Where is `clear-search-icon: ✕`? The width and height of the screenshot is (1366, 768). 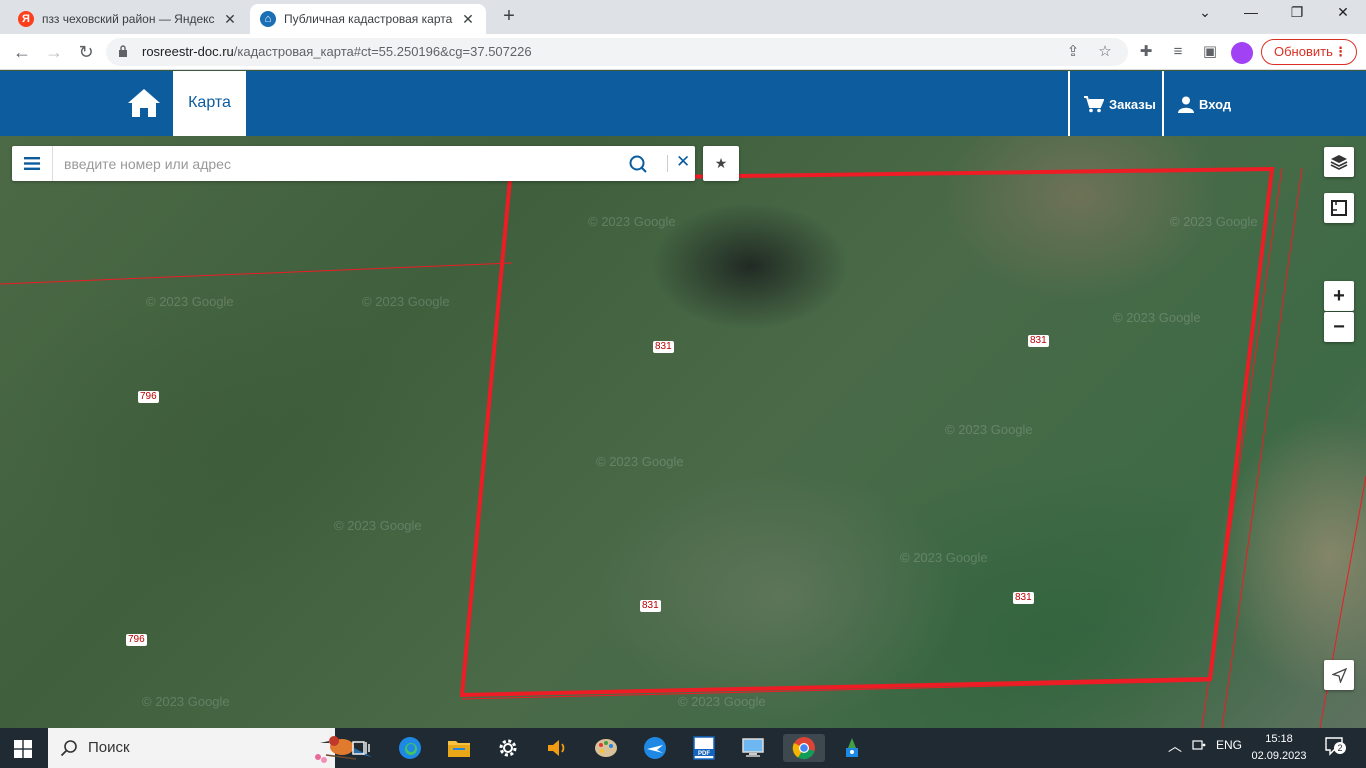
clear-search-icon: ✕ is located at coordinates (683, 162).